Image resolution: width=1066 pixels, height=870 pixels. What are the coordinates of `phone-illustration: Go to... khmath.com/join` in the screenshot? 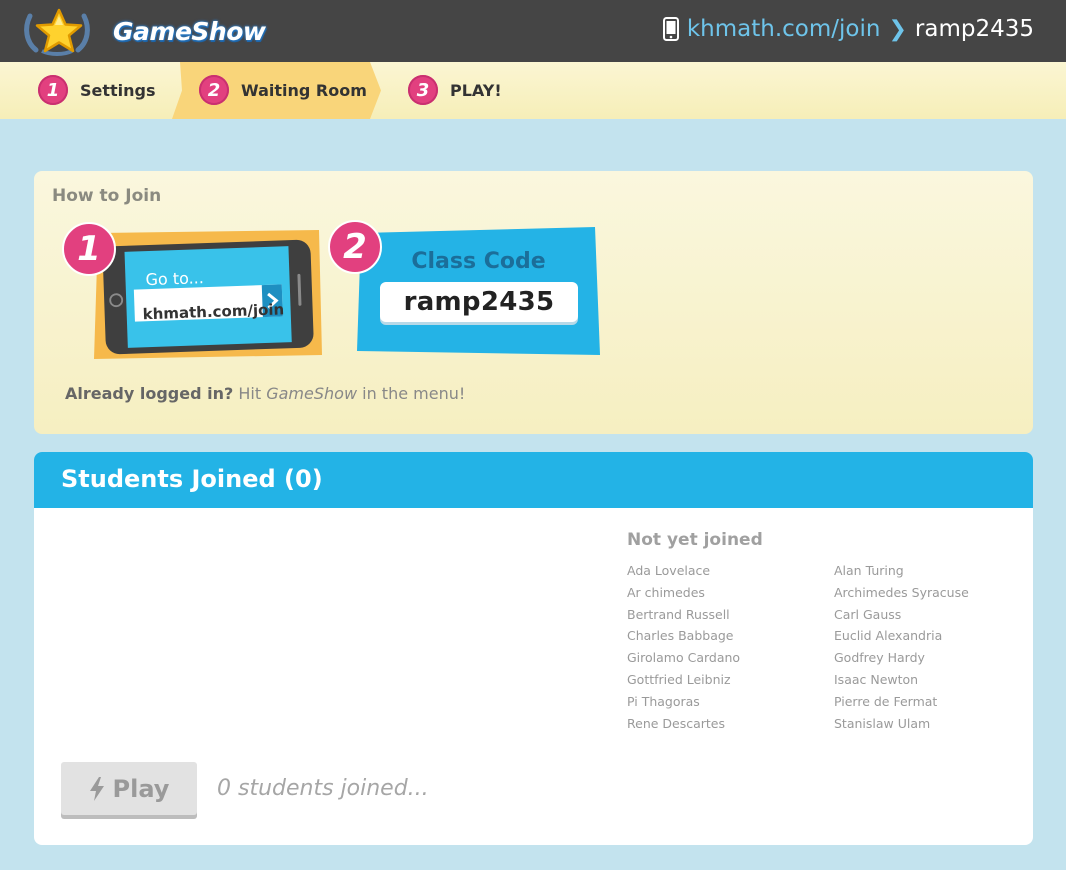 It's located at (208, 294).